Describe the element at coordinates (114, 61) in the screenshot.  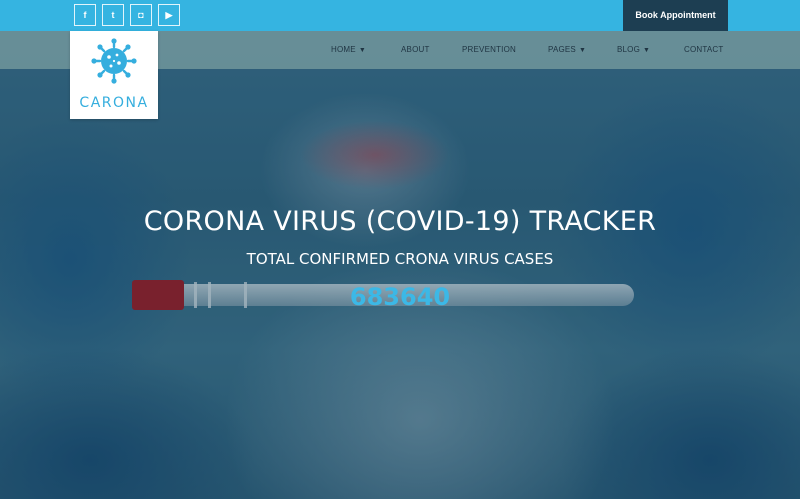
I see `virus-icon` at that location.